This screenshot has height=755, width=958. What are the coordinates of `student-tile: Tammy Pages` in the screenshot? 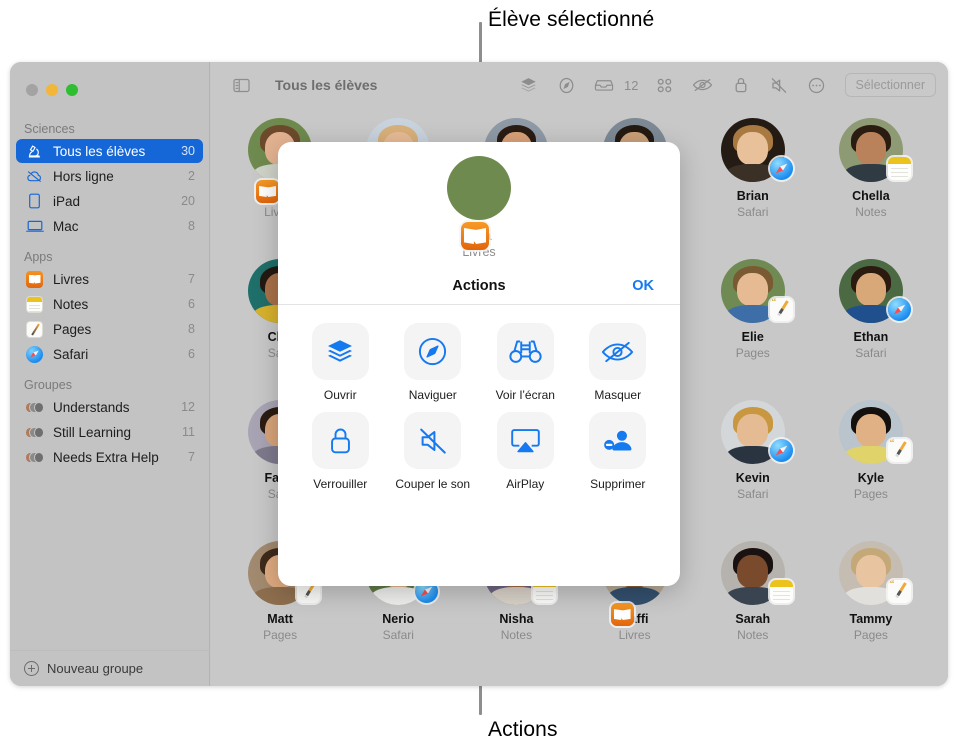 It's located at (871, 605).